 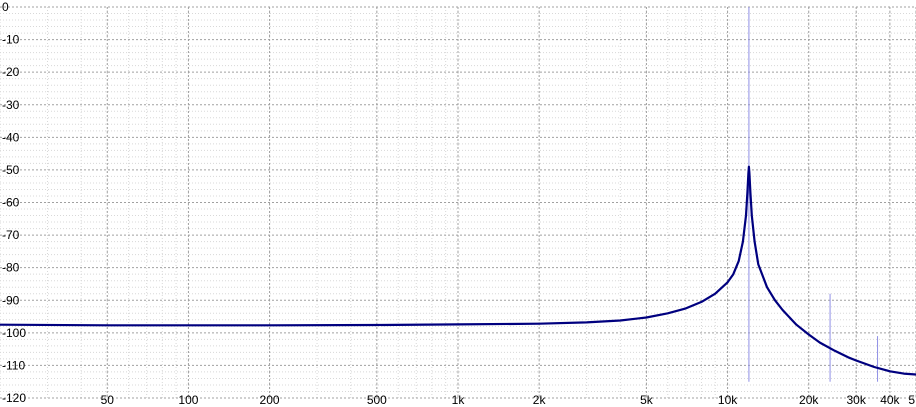 I want to click on y-tick-label: -120, so click(x=14, y=398).